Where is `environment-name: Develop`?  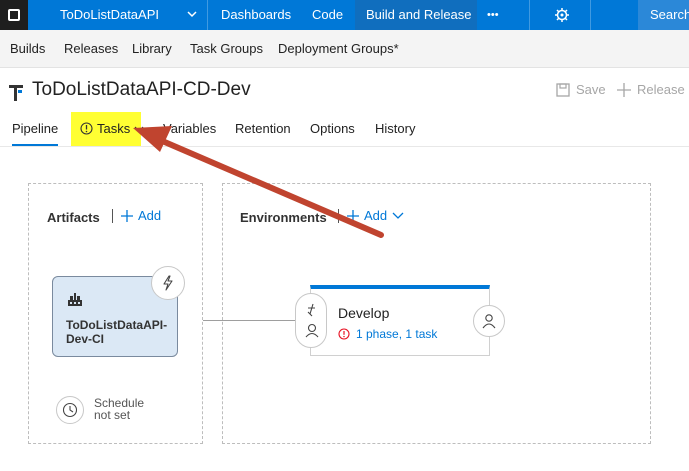 environment-name: Develop is located at coordinates (364, 313).